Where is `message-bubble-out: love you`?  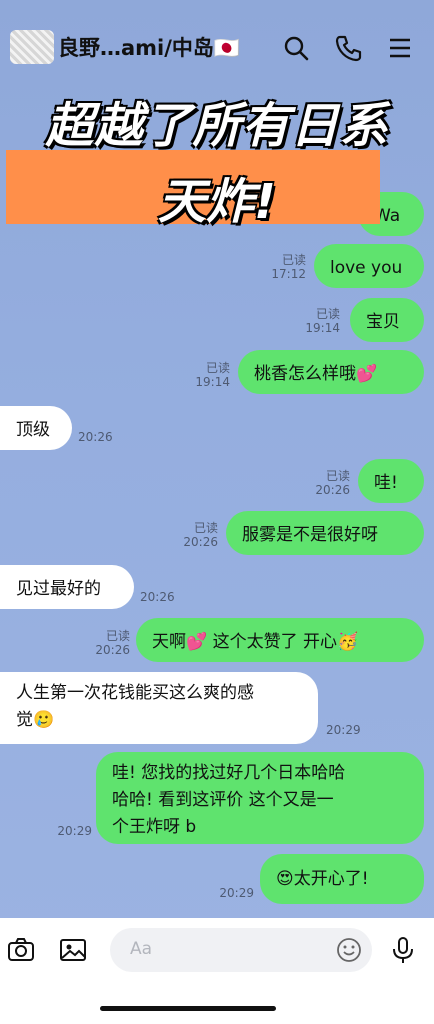 message-bubble-out: love you is located at coordinates (369, 266).